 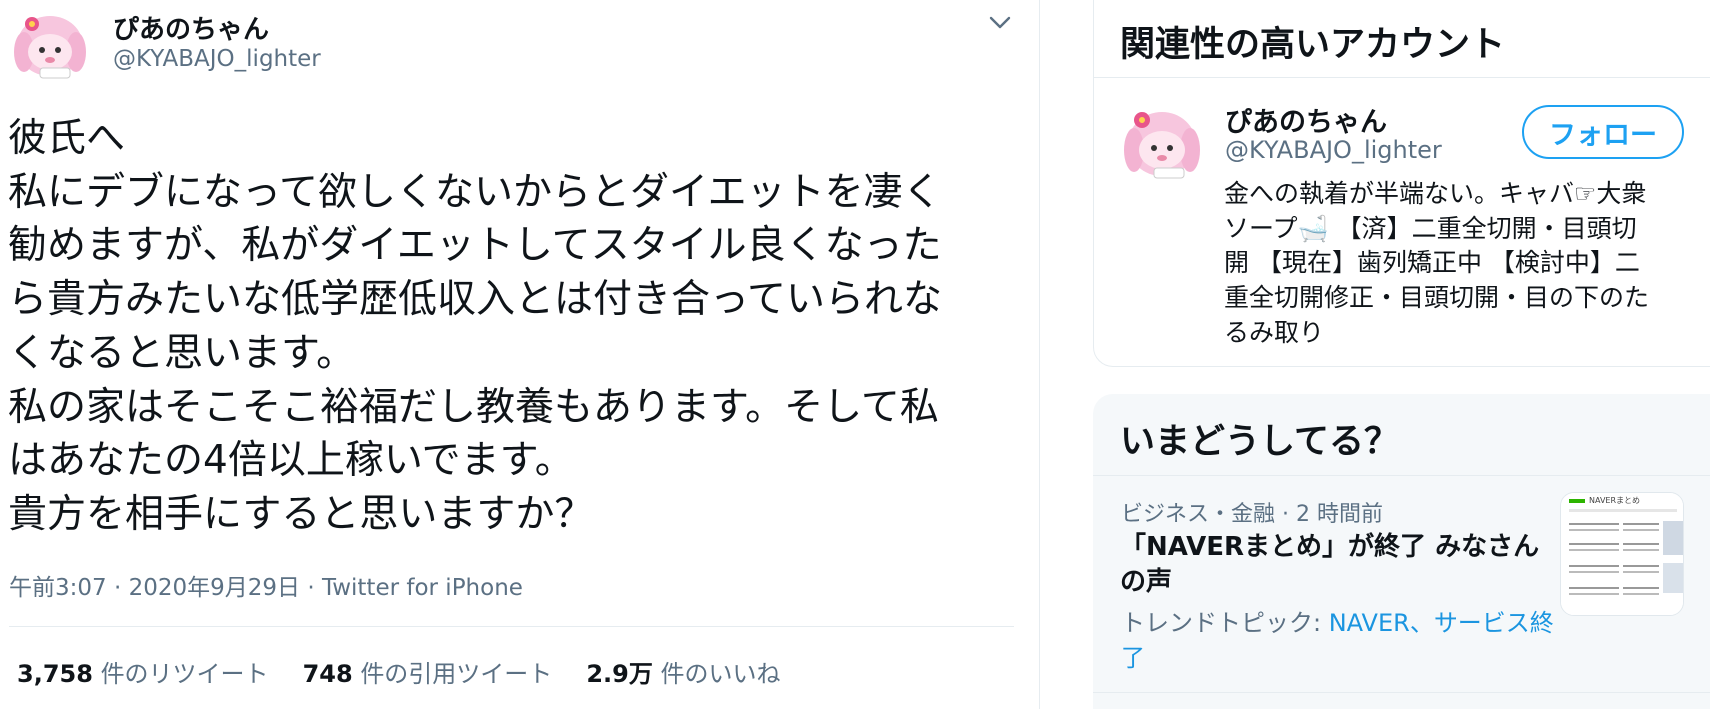 I want to click on author-avatar, so click(x=52, y=44).